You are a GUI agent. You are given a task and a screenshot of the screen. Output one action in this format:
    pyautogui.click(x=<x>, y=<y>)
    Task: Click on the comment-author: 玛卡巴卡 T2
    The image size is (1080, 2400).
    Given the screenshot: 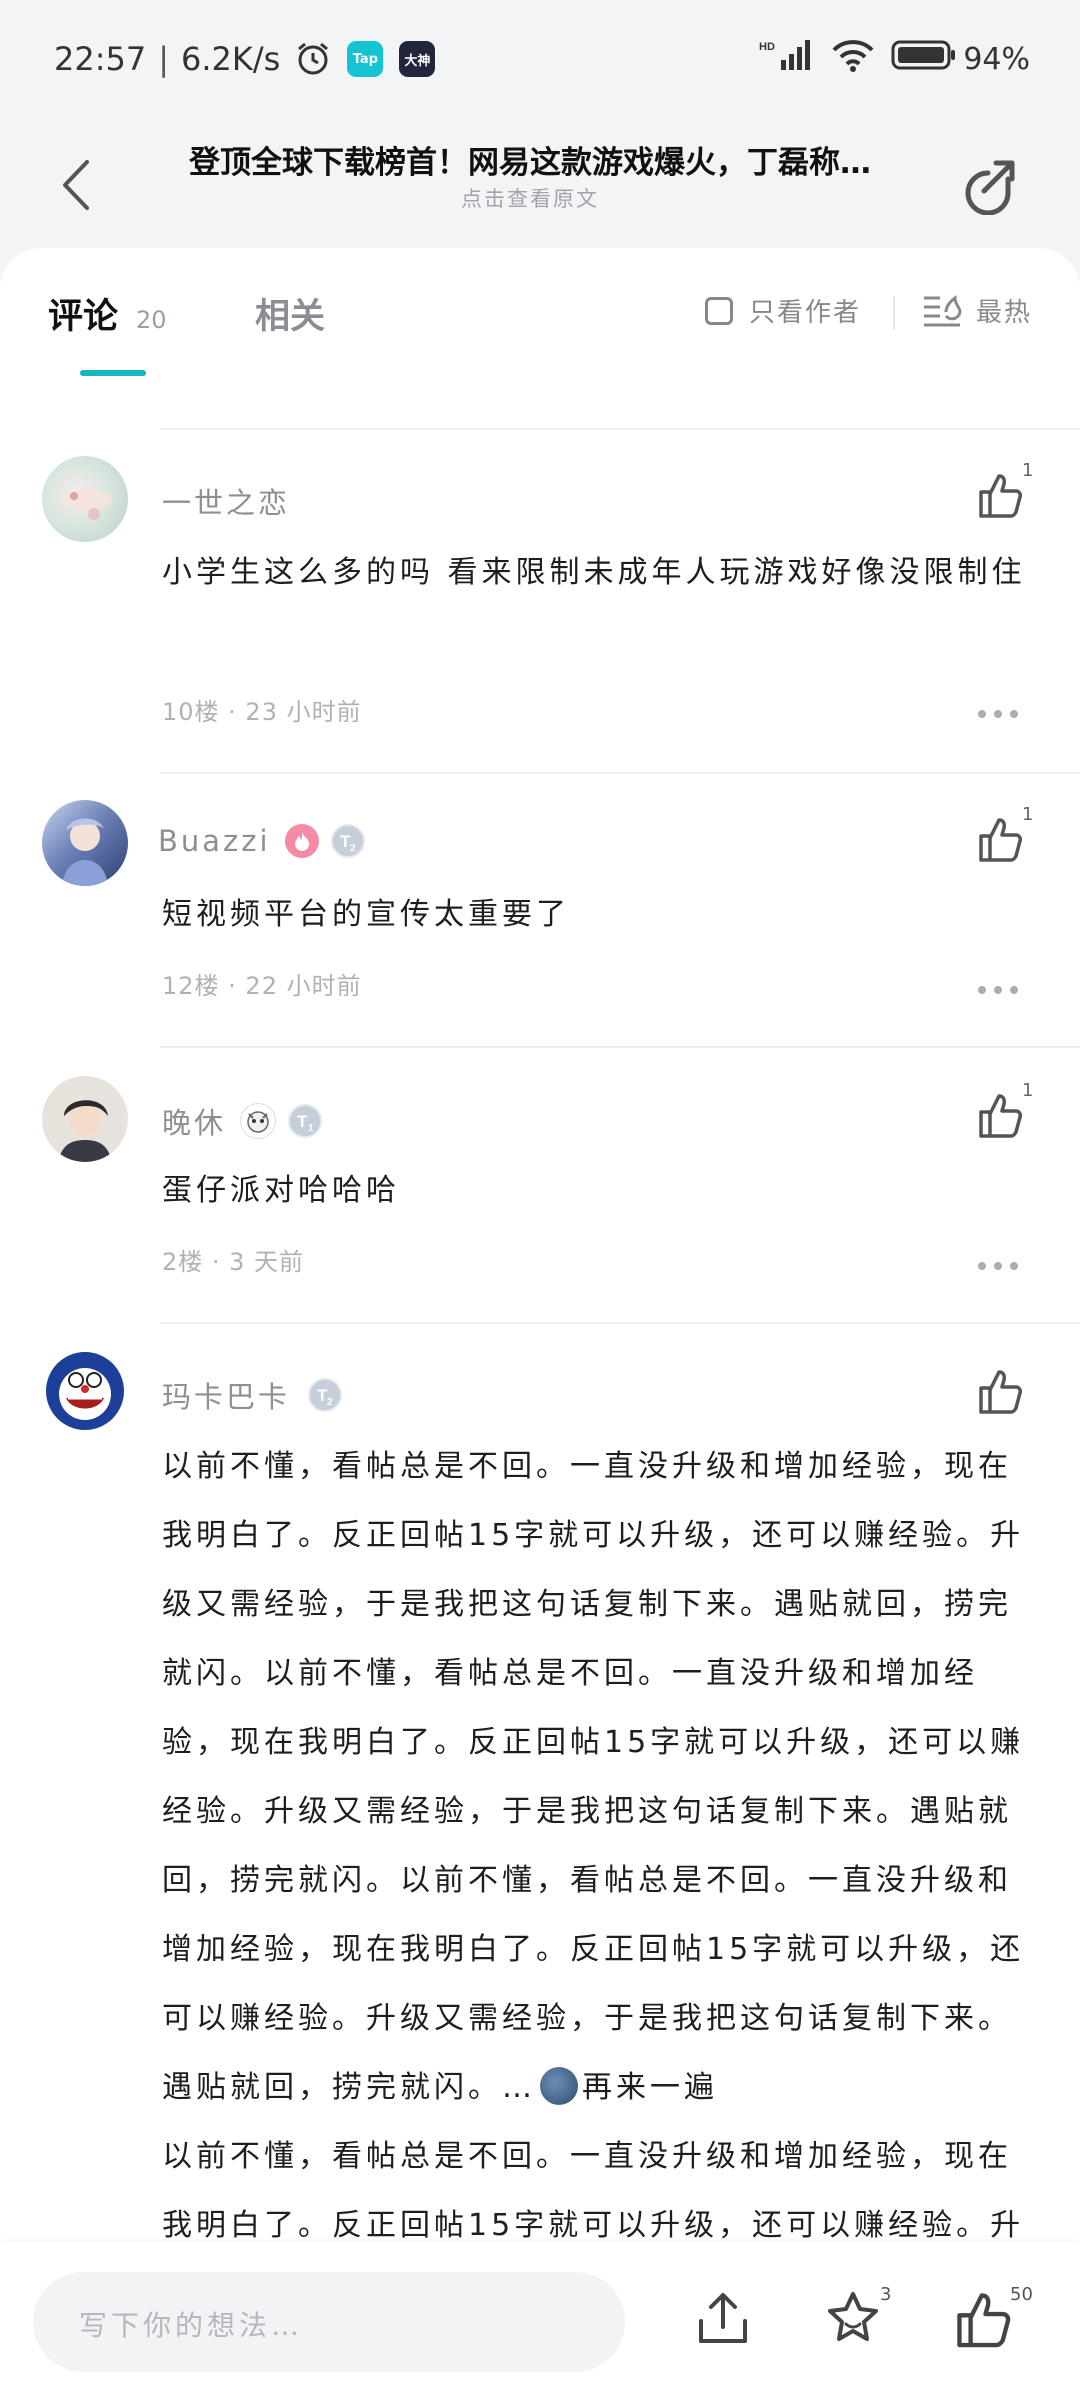 What is the action you would take?
    pyautogui.click(x=252, y=1395)
    